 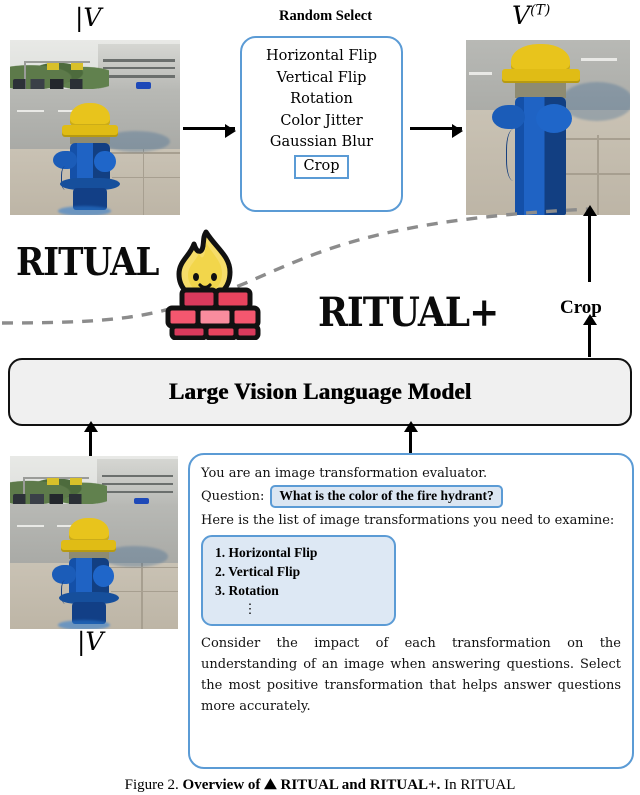 What do you see at coordinates (299, 590) in the screenshot?
I see `transformation-item: 3. Rotation` at bounding box center [299, 590].